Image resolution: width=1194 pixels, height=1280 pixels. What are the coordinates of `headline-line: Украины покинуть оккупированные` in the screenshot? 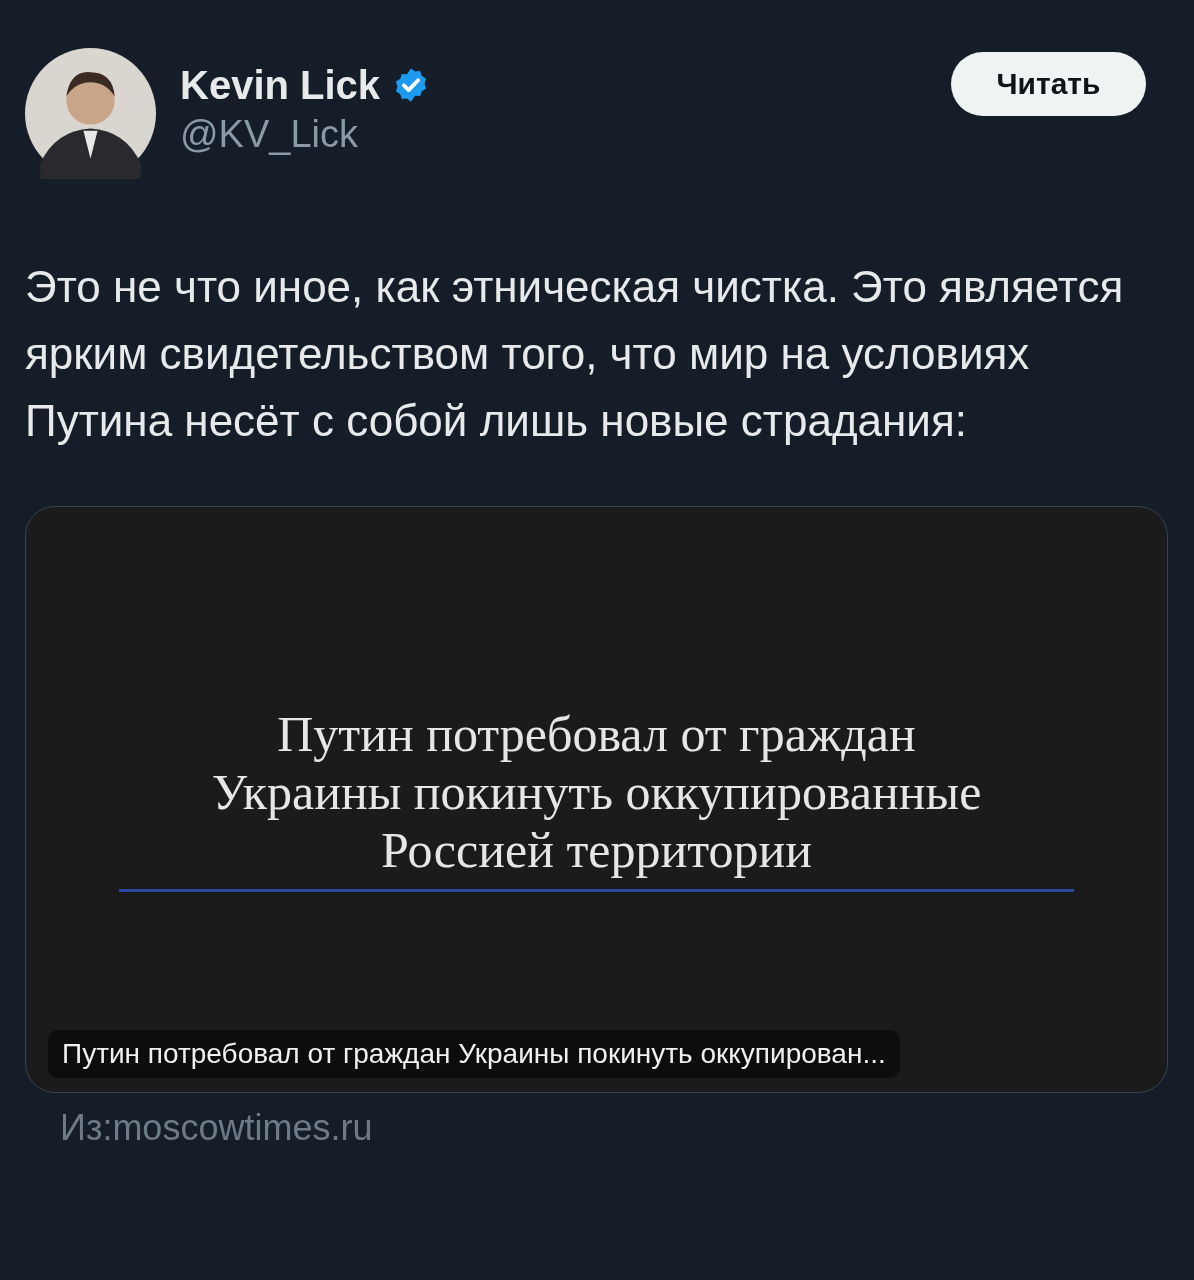 It's located at (596, 792).